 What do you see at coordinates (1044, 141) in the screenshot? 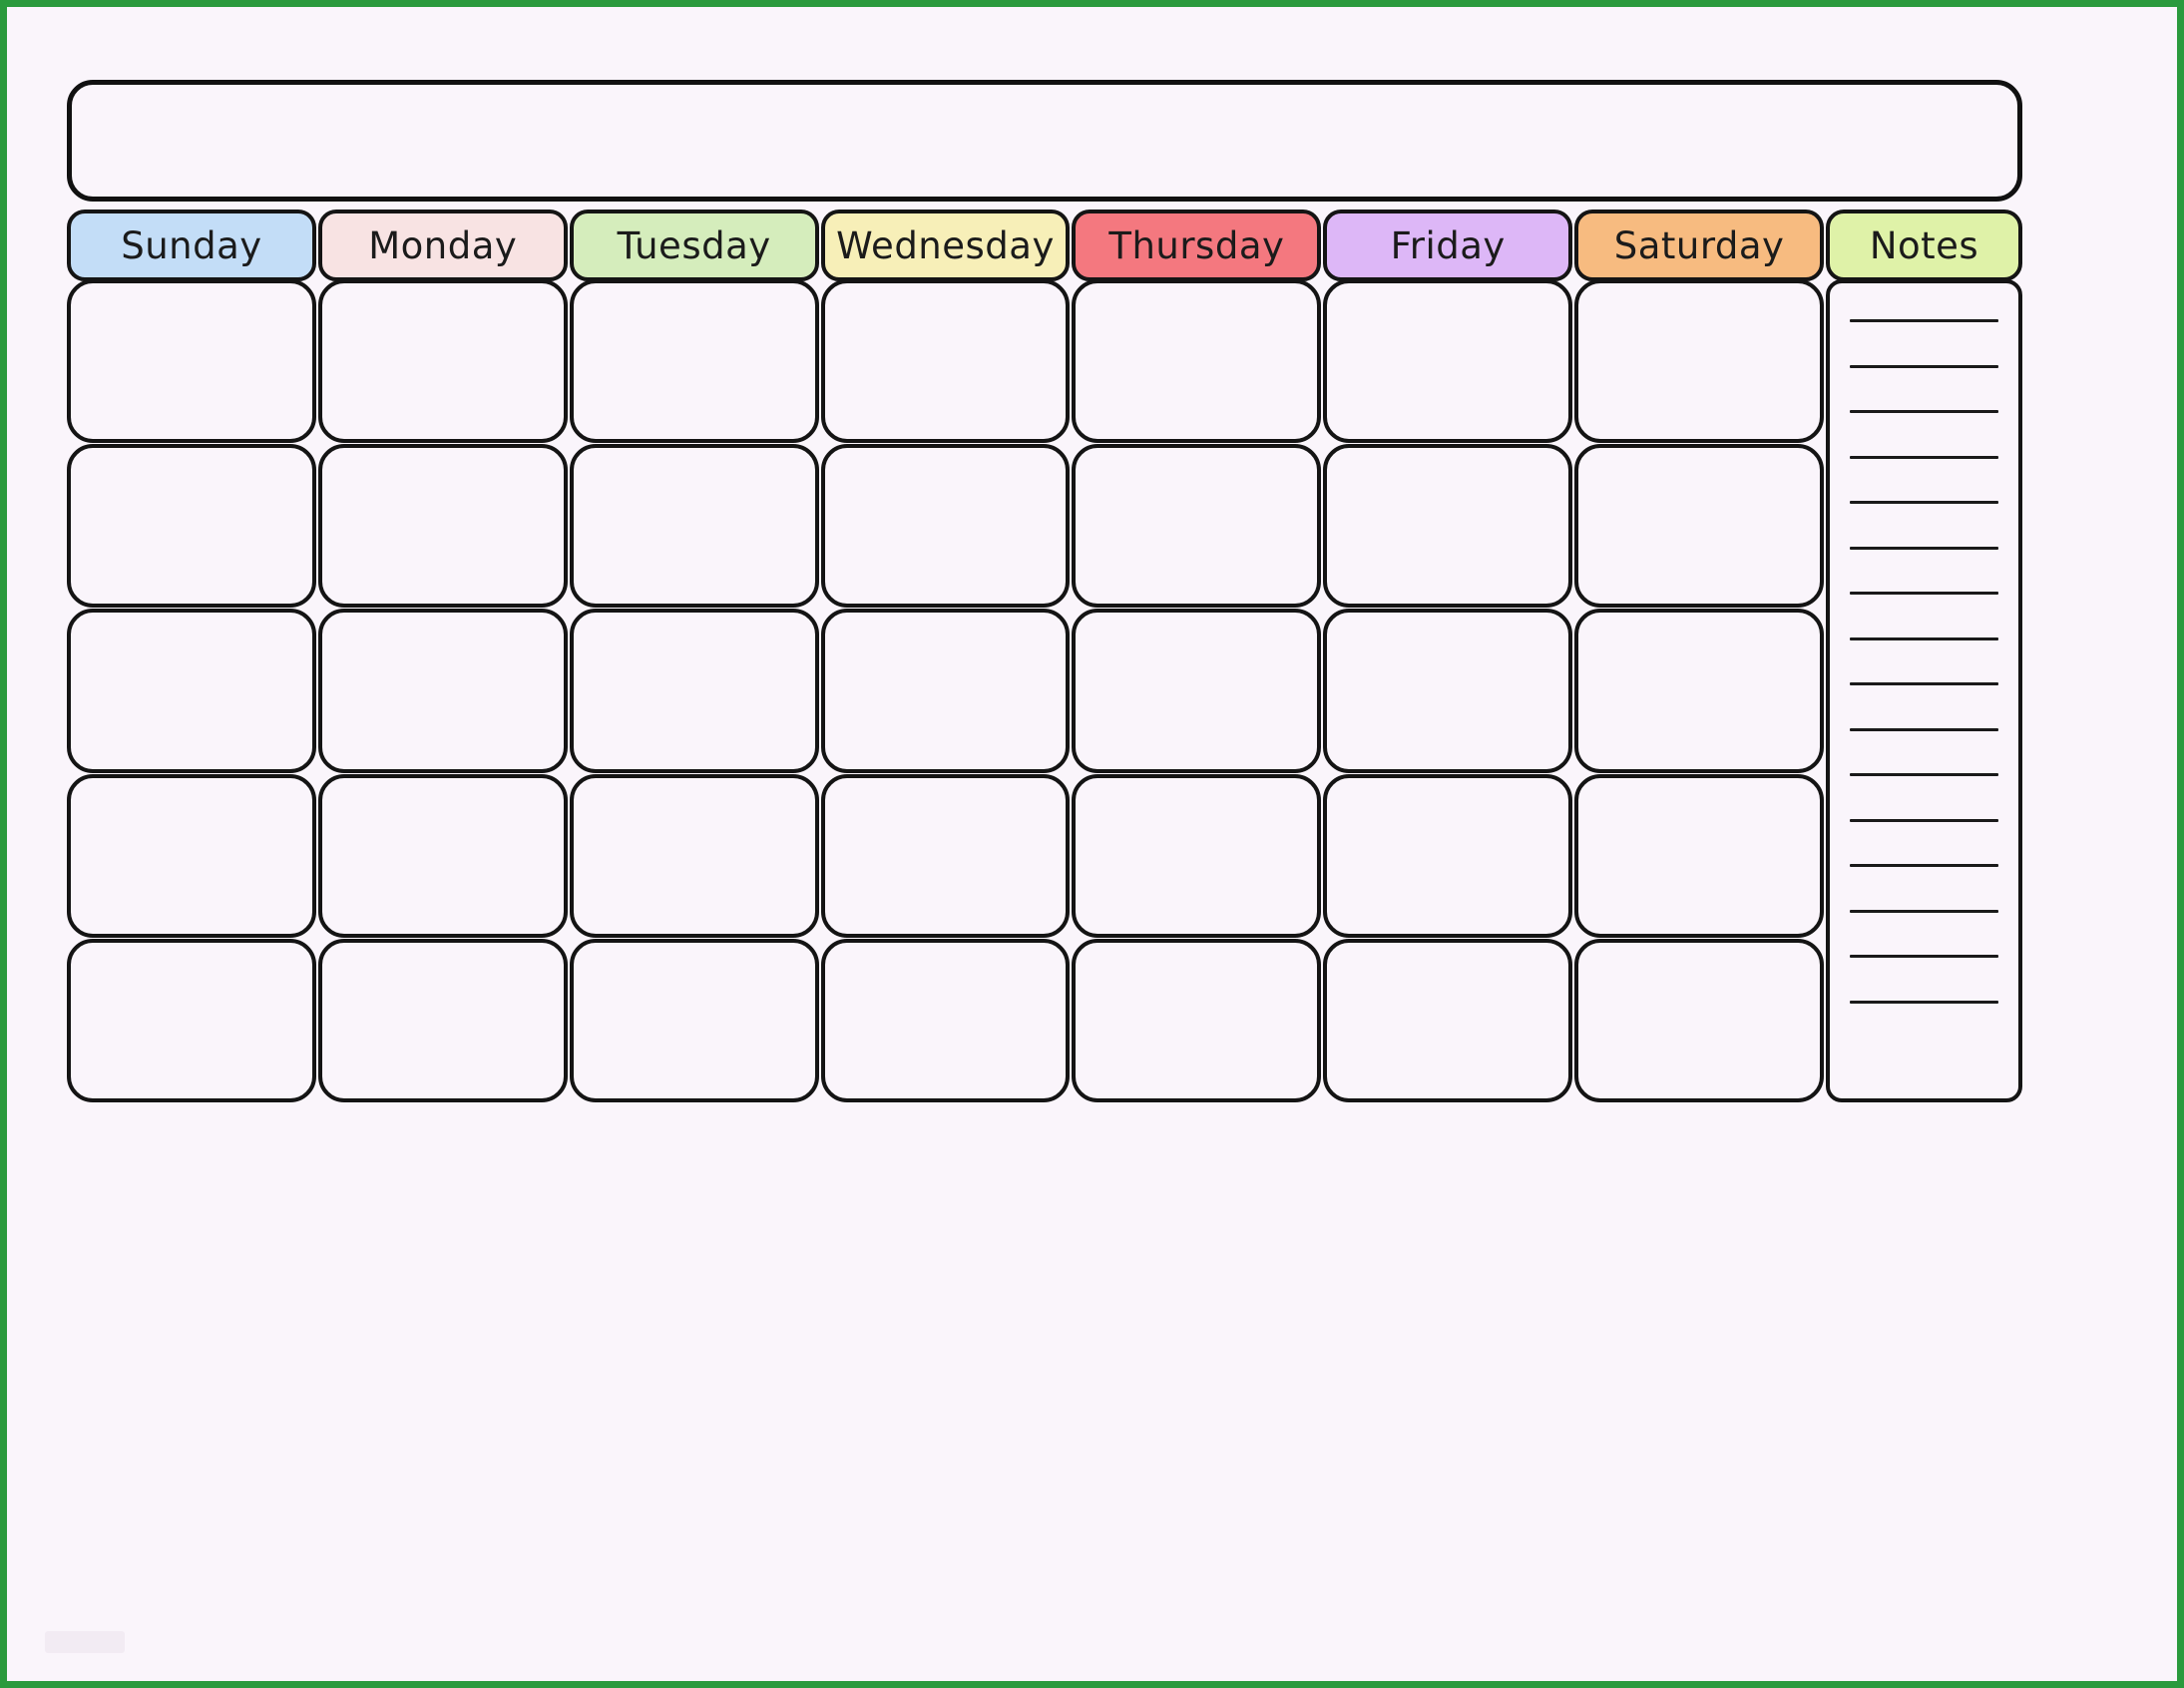
I see `month-title-bar` at bounding box center [1044, 141].